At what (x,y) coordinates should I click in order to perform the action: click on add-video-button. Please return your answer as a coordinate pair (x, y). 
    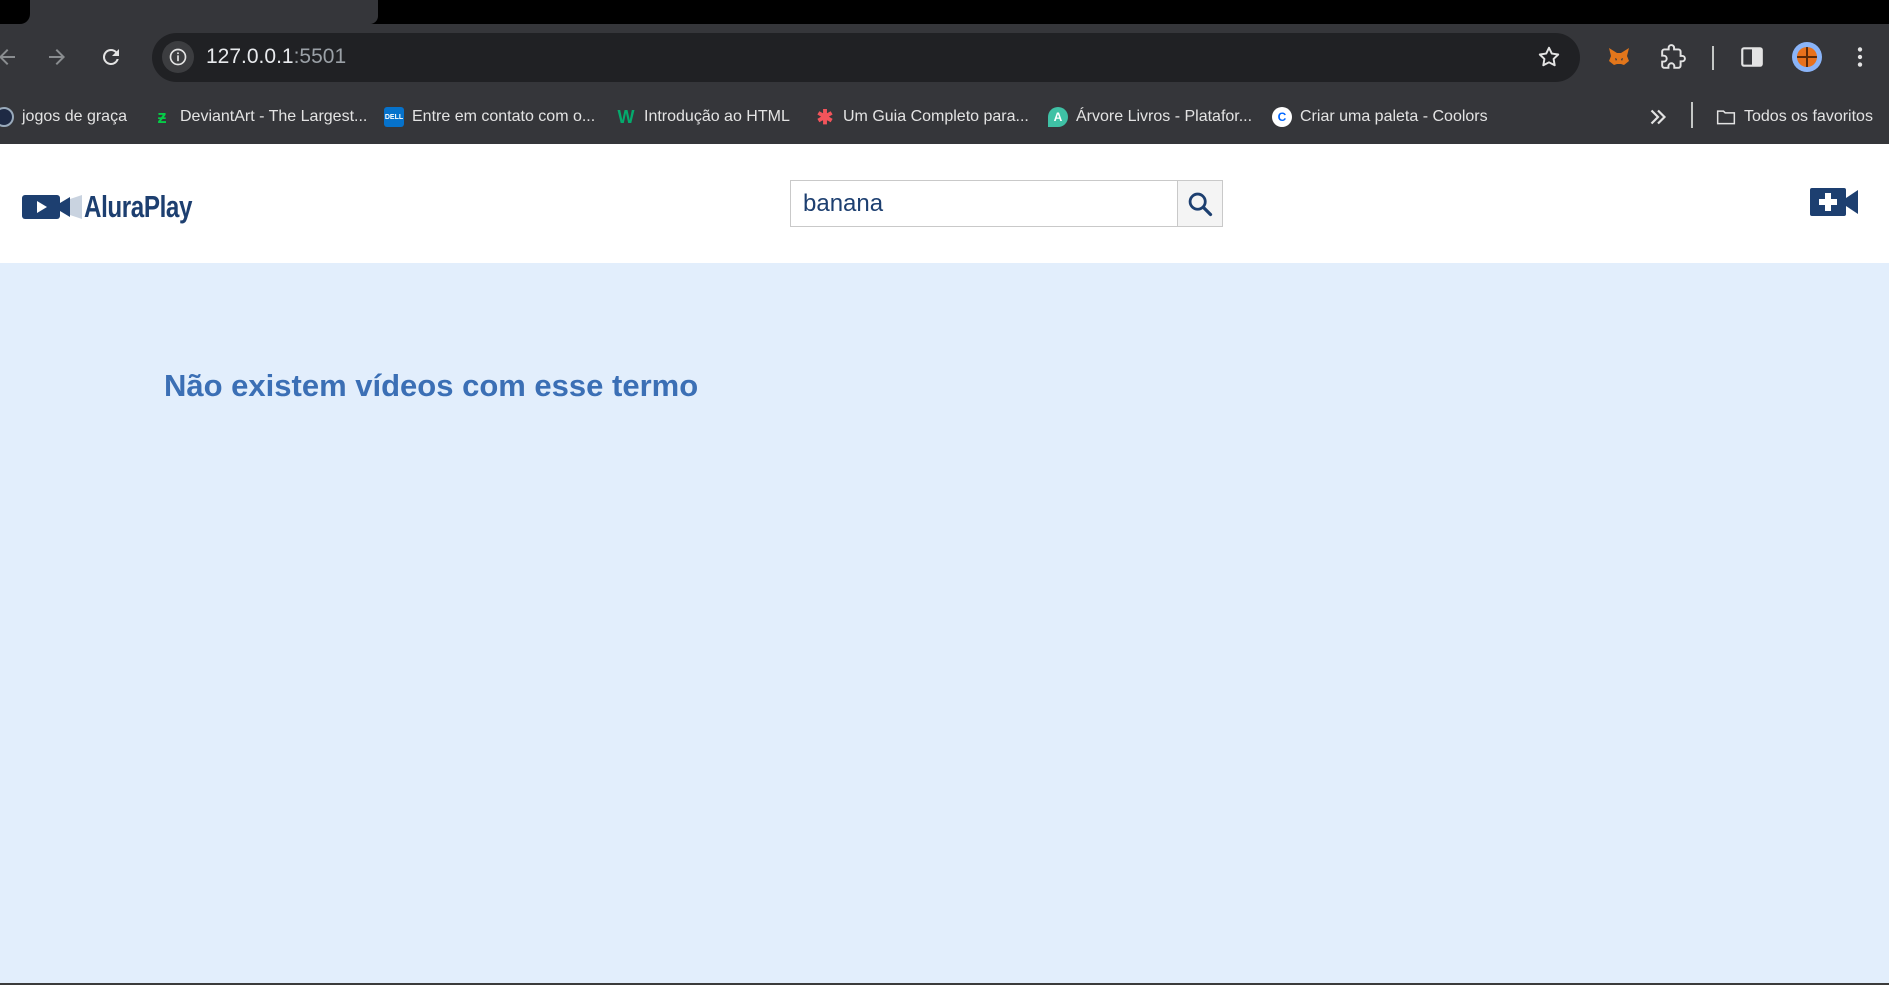
    Looking at the image, I should click on (1834, 202).